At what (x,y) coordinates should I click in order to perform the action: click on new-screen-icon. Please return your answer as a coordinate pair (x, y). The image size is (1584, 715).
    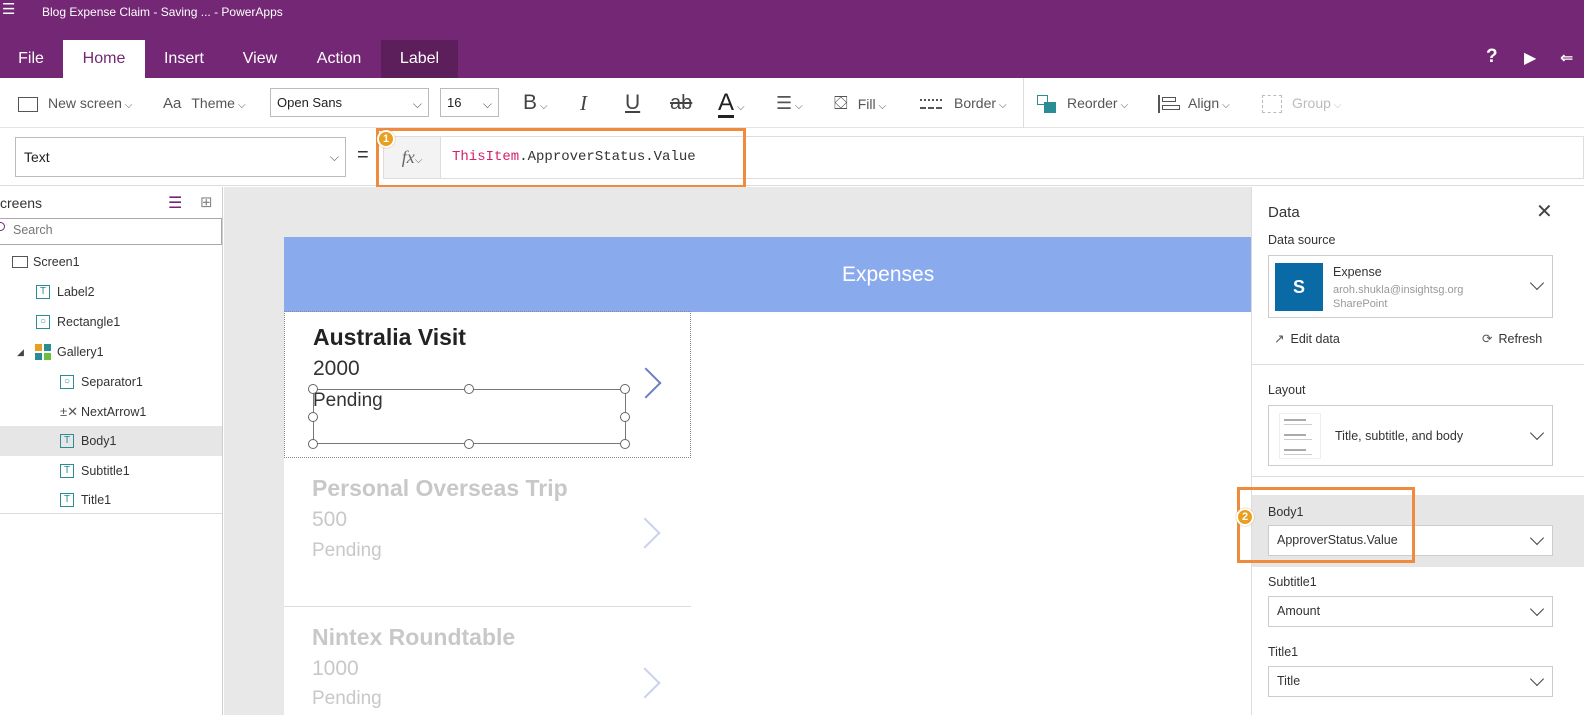
    Looking at the image, I should click on (28, 104).